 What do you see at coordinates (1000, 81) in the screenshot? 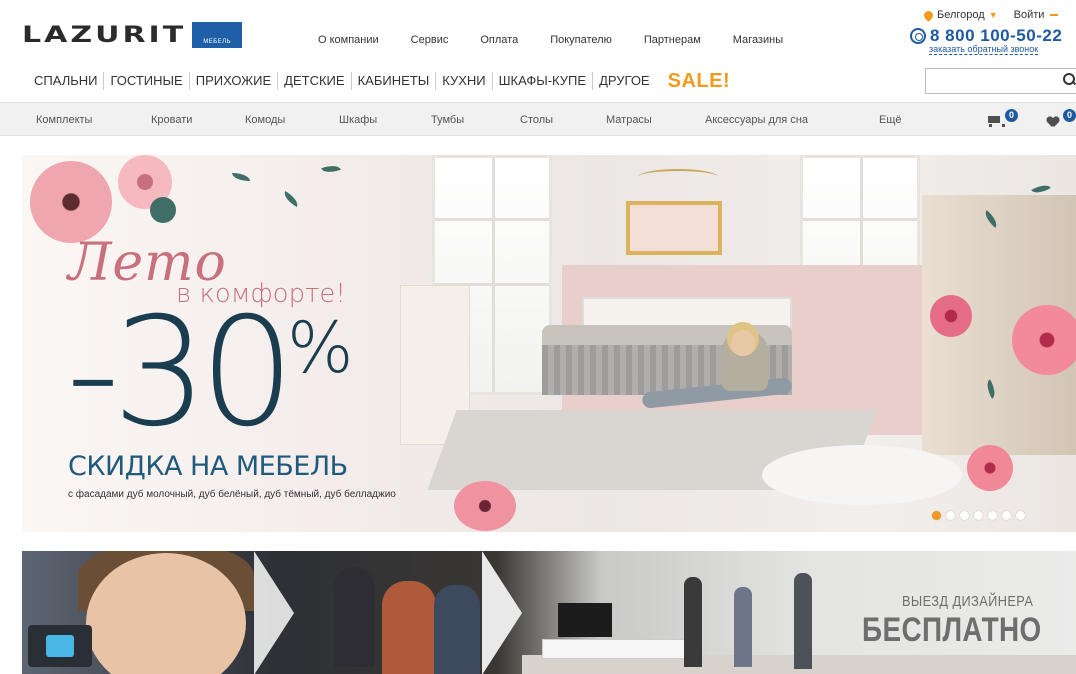
I see `search-input` at bounding box center [1000, 81].